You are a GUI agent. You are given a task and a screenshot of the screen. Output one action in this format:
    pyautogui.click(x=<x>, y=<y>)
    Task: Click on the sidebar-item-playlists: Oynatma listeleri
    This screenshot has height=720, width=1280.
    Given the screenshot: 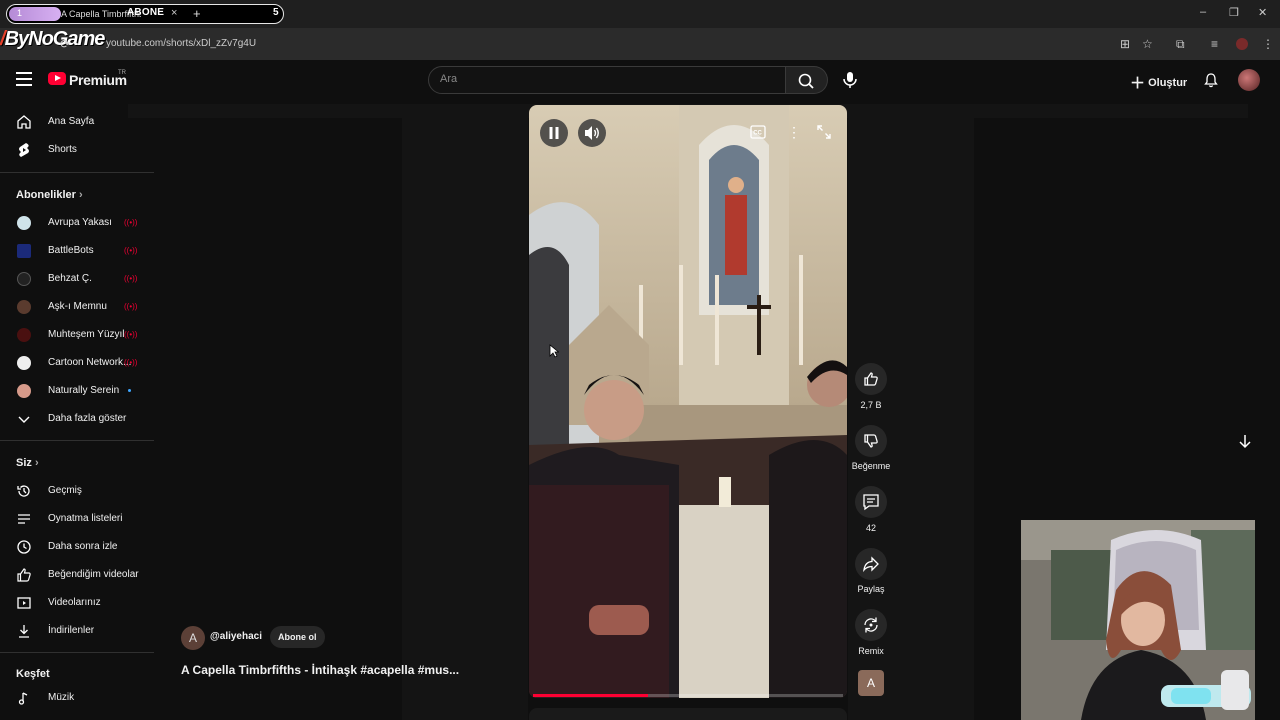 What is the action you would take?
    pyautogui.click(x=77, y=519)
    